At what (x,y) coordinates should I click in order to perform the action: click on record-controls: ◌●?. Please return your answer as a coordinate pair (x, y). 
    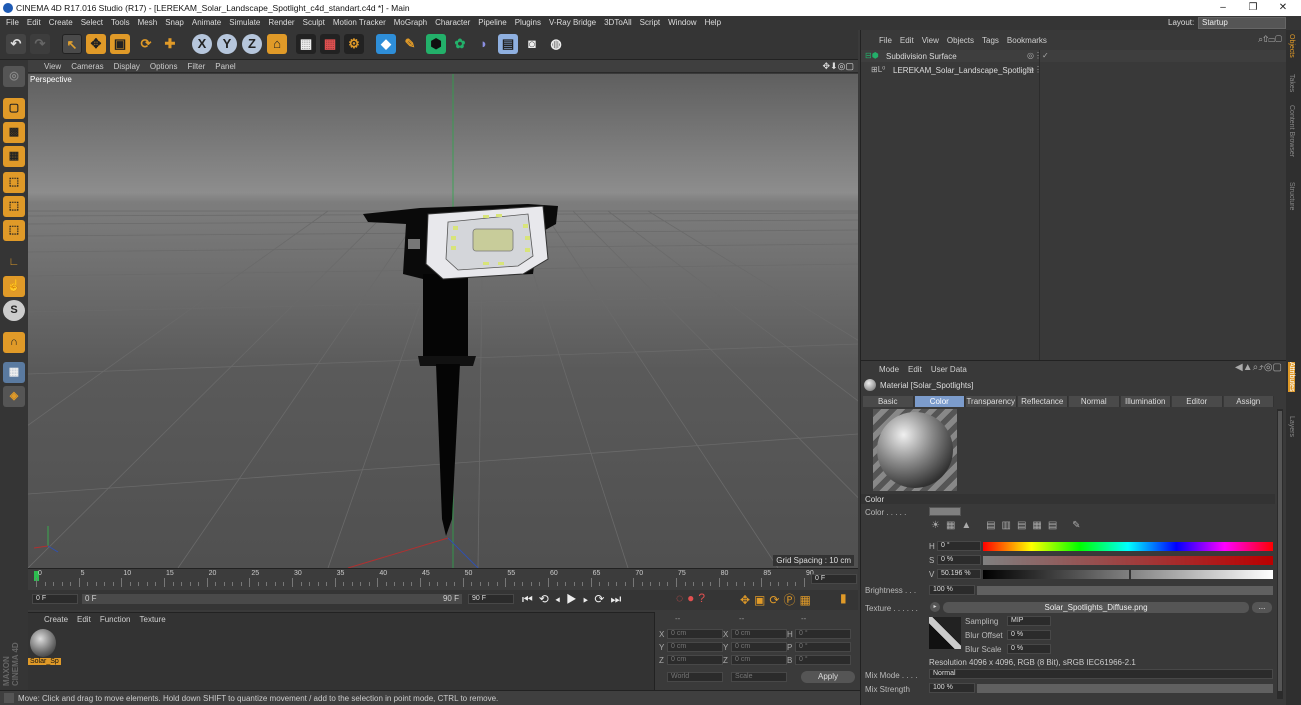
    Looking at the image, I should click on (692, 598).